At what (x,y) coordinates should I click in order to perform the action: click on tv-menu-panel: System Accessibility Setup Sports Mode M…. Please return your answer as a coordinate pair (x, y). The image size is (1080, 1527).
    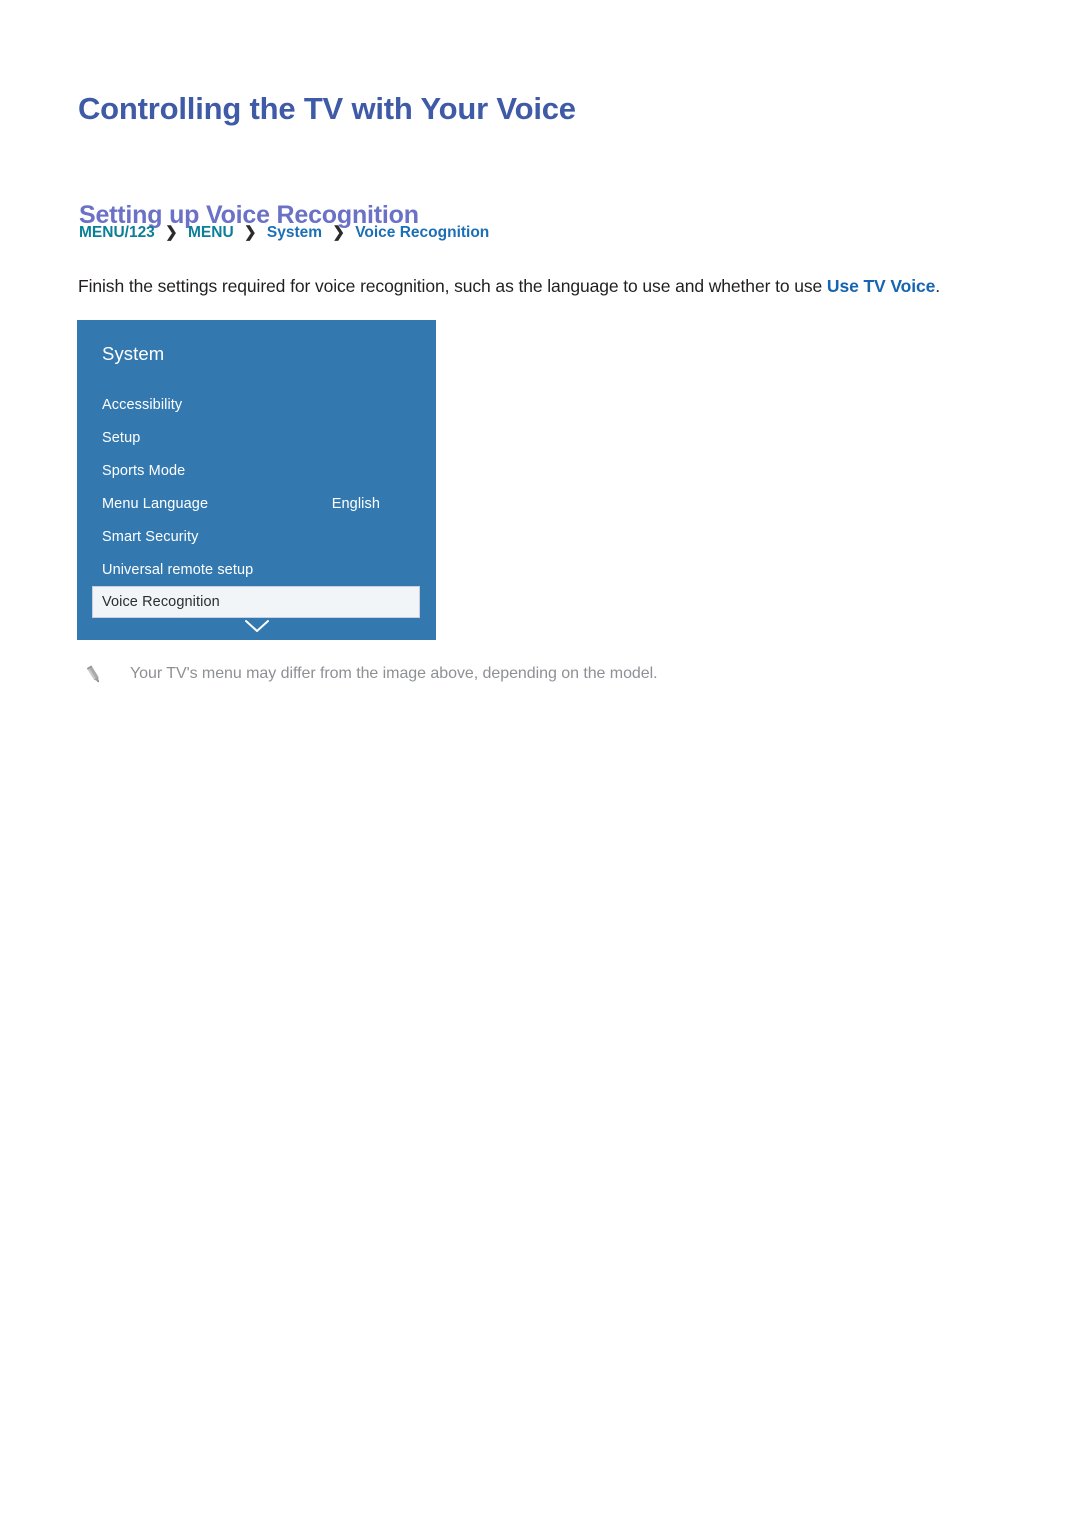
    Looking at the image, I should click on (256, 480).